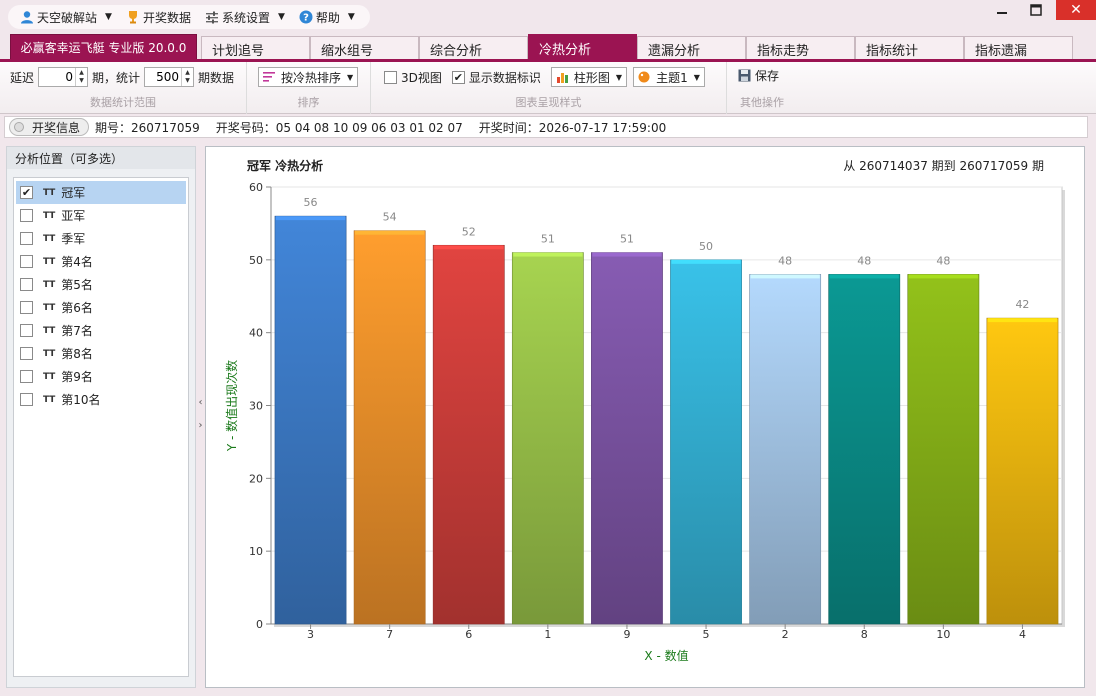  What do you see at coordinates (49, 127) in the screenshot?
I see `draw-info-button: 开奖信息` at bounding box center [49, 127].